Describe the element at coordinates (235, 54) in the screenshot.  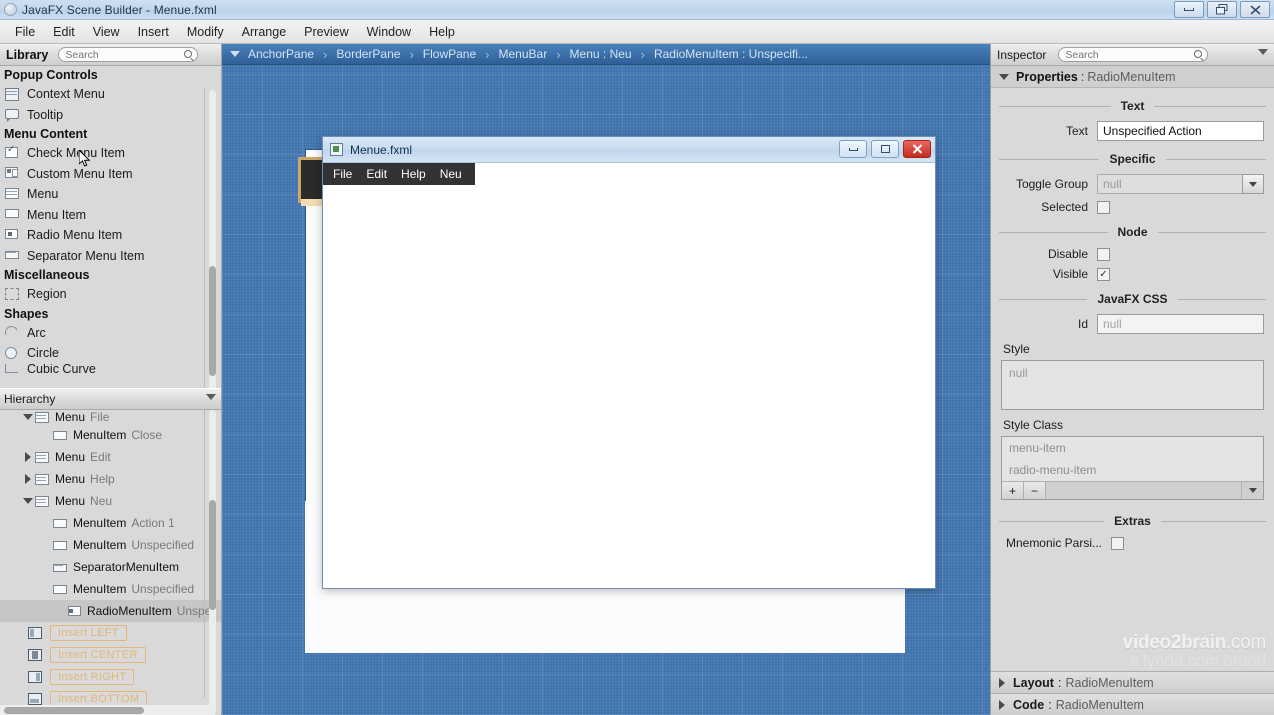
I see `breadcrumb-caret-icon` at that location.